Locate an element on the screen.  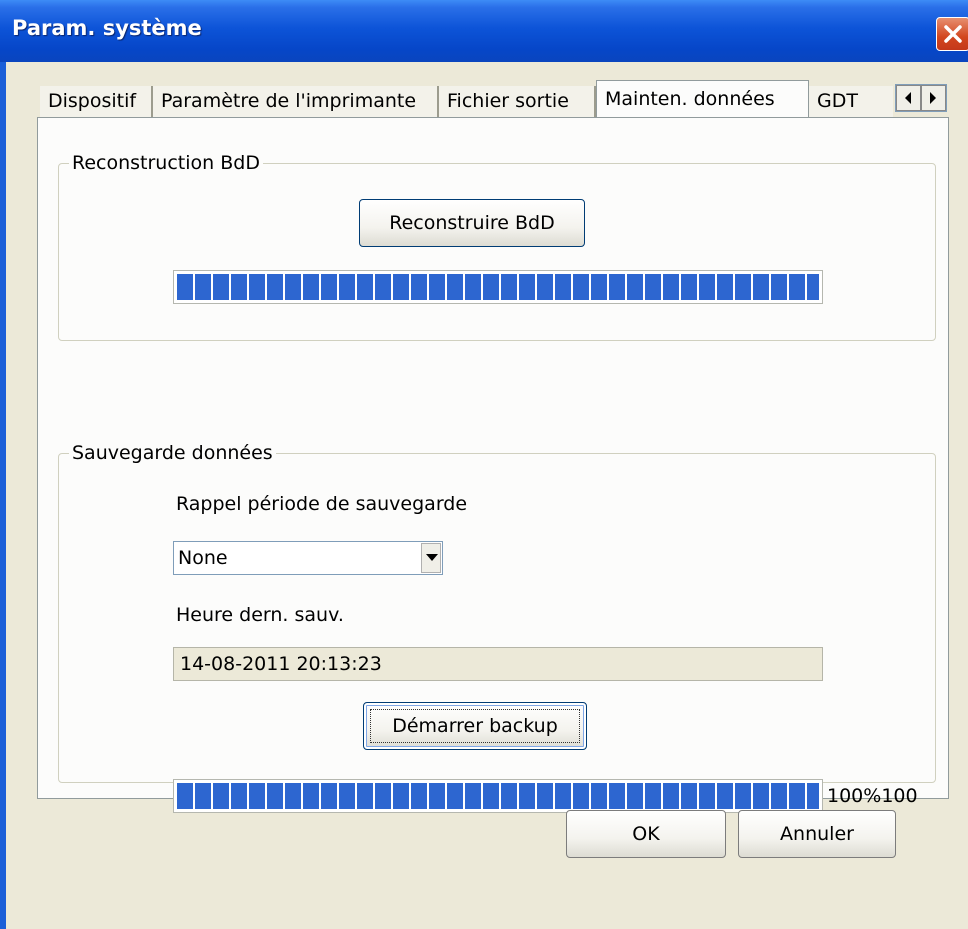
last-backup-label: Heure dern. sauv. is located at coordinates (260, 615).